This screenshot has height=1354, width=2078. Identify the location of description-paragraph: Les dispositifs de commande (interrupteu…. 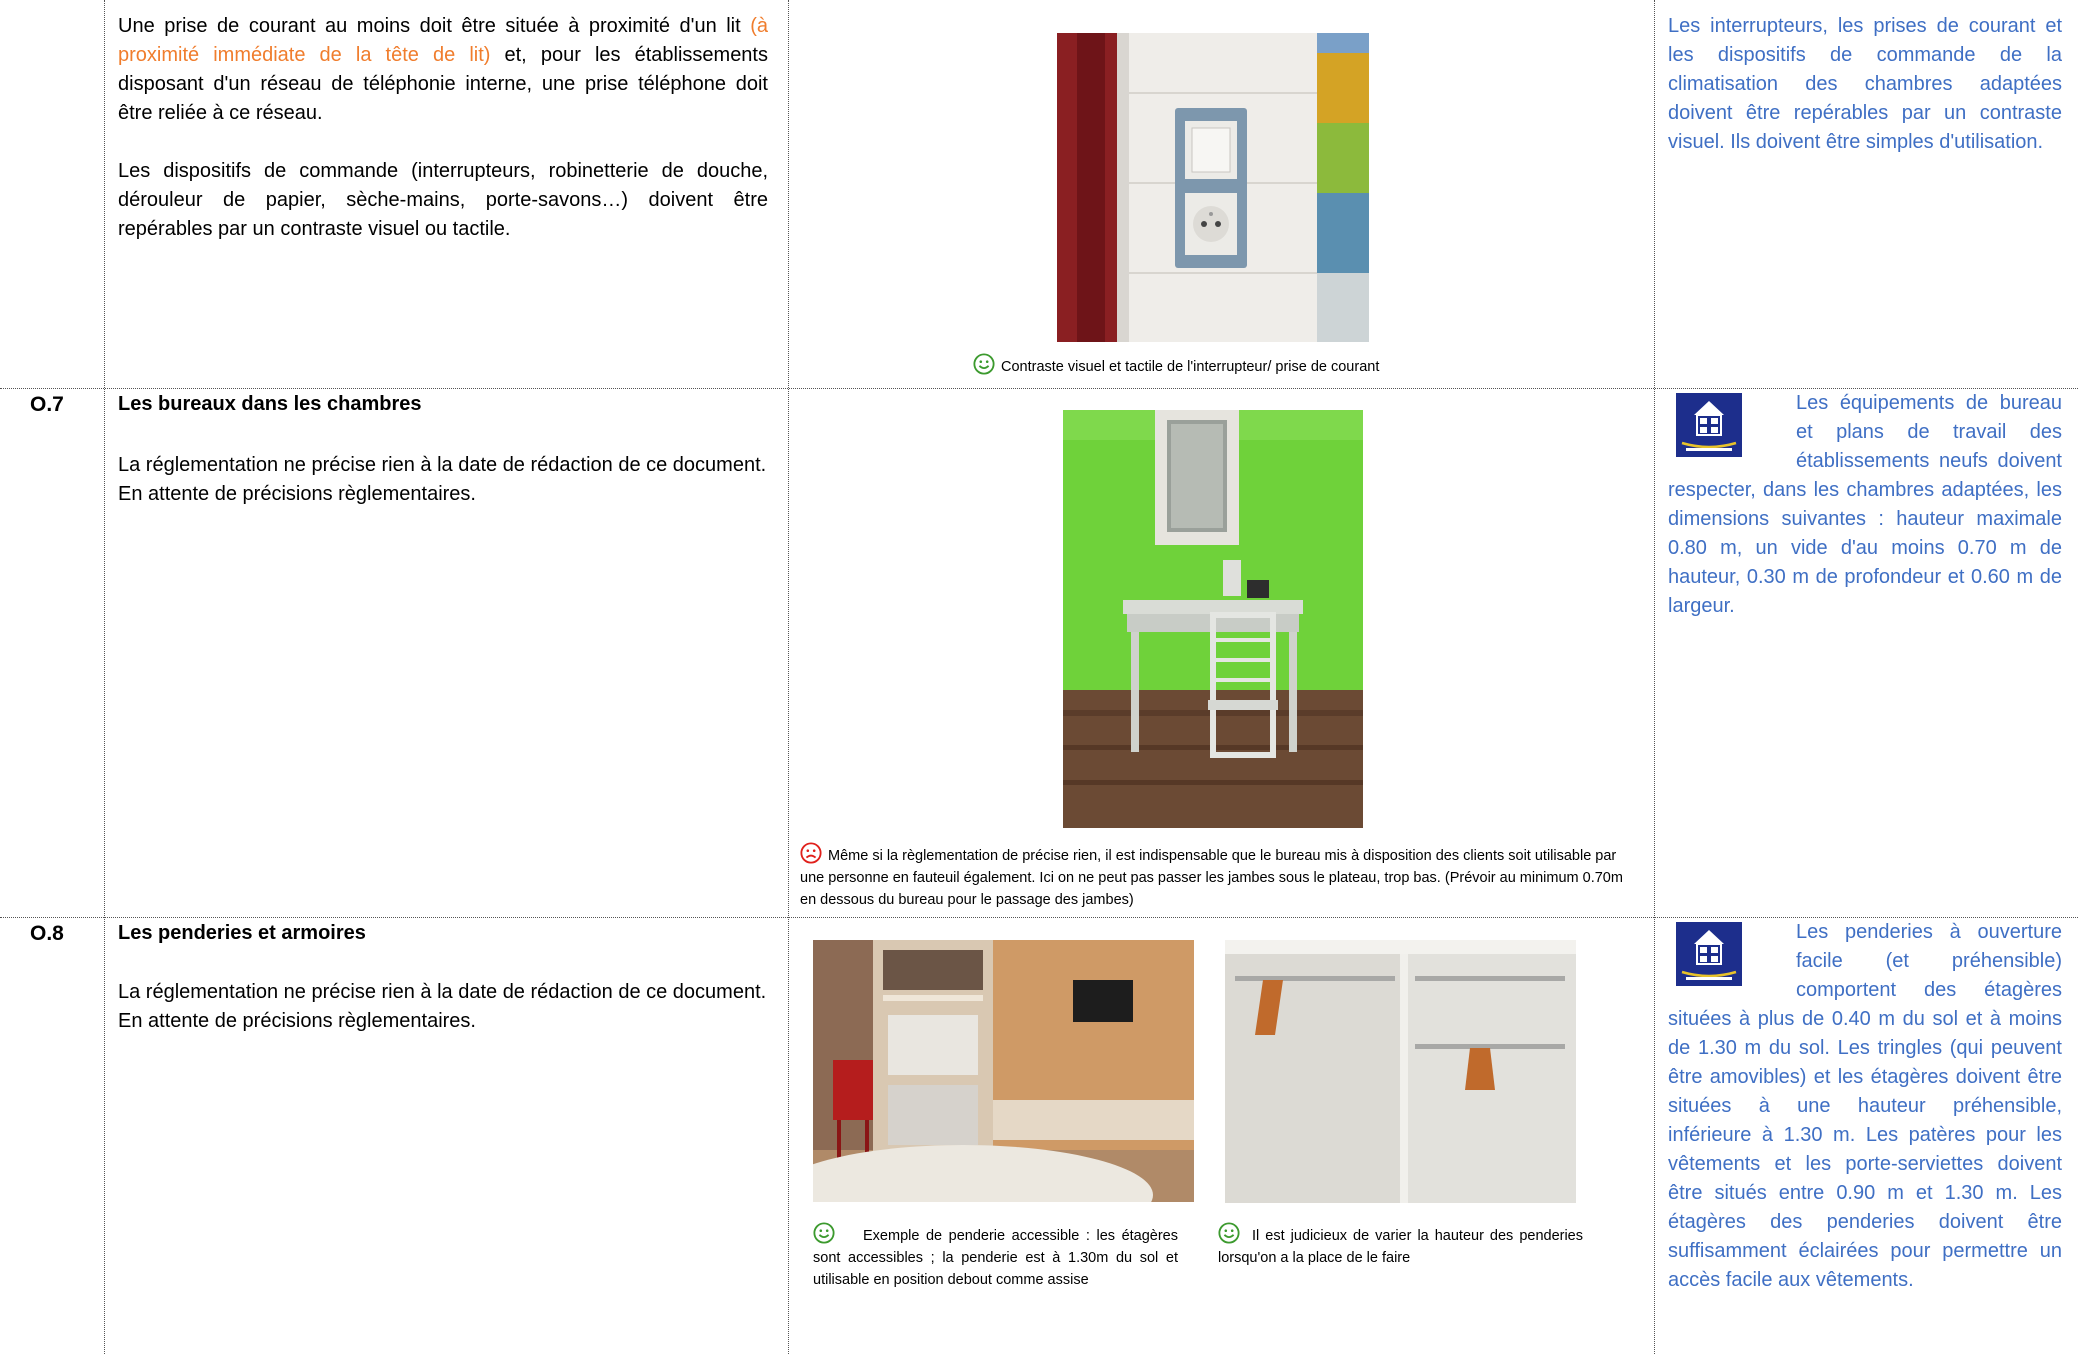
(443, 200).